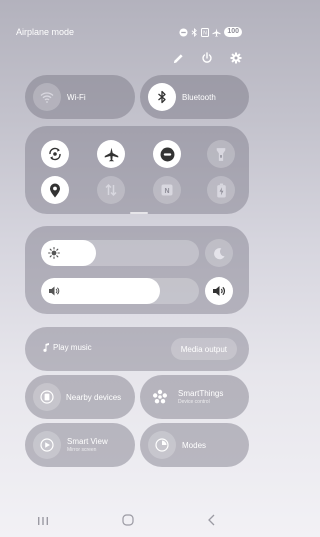 This screenshot has height=537, width=320. I want to click on airplane-mode-icon, so click(111, 154).